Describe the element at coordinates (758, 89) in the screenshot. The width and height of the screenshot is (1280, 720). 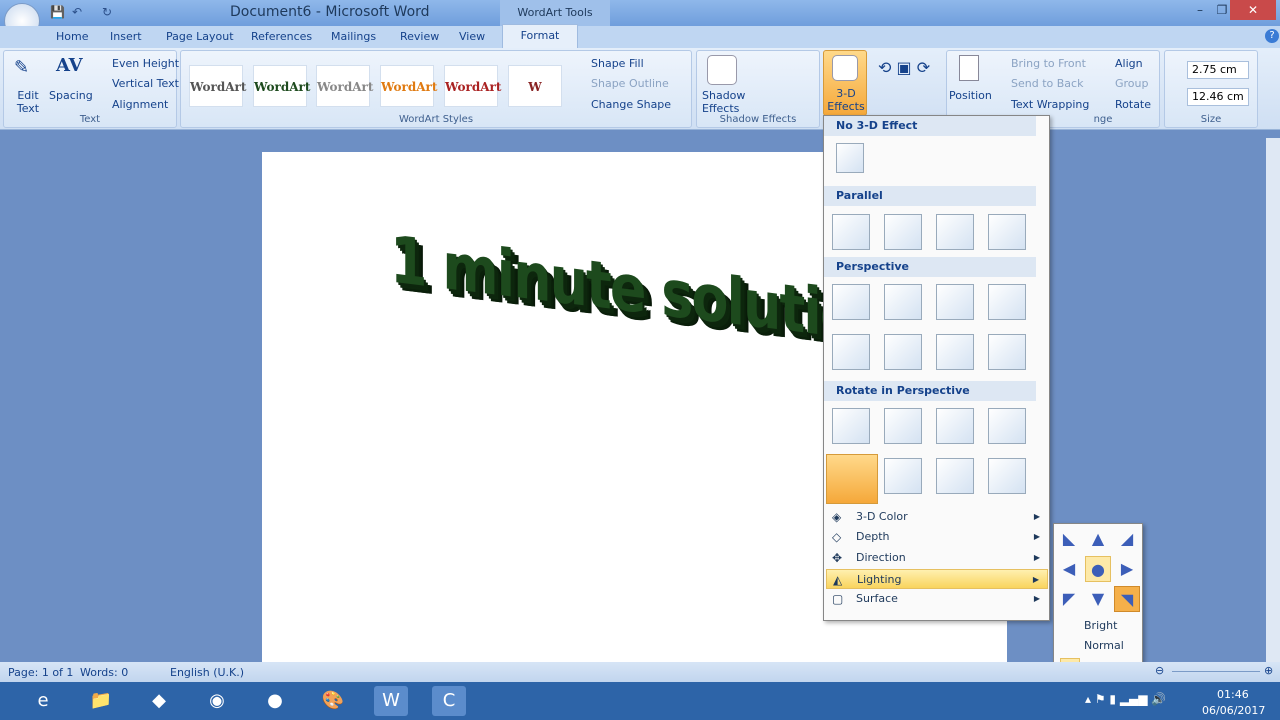
I see `shadow-effects-group: Shadow Effects Shadow Effects` at that location.